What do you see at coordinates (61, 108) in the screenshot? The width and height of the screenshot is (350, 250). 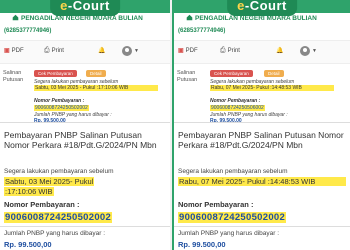 I see `payment-number: 9006008724250502002` at bounding box center [61, 108].